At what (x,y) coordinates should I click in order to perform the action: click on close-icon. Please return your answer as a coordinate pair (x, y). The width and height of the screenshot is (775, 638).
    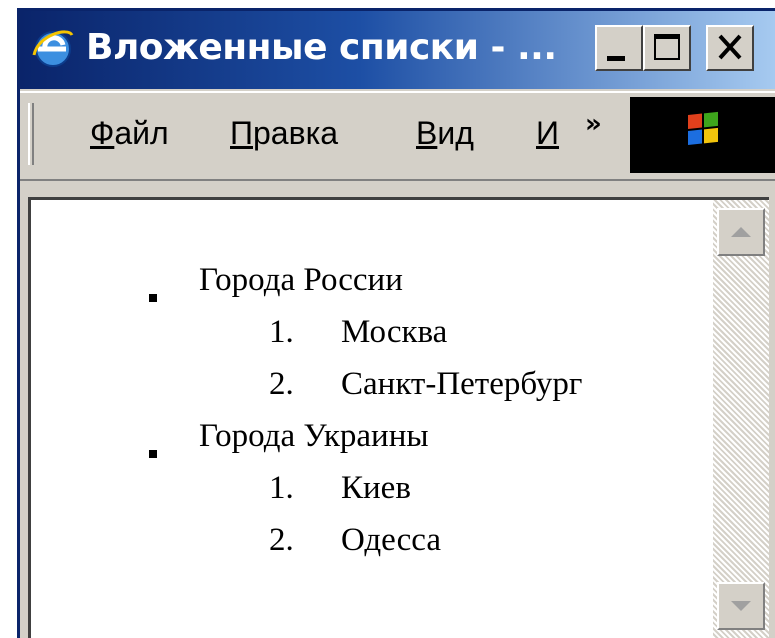
    Looking at the image, I should click on (730, 47).